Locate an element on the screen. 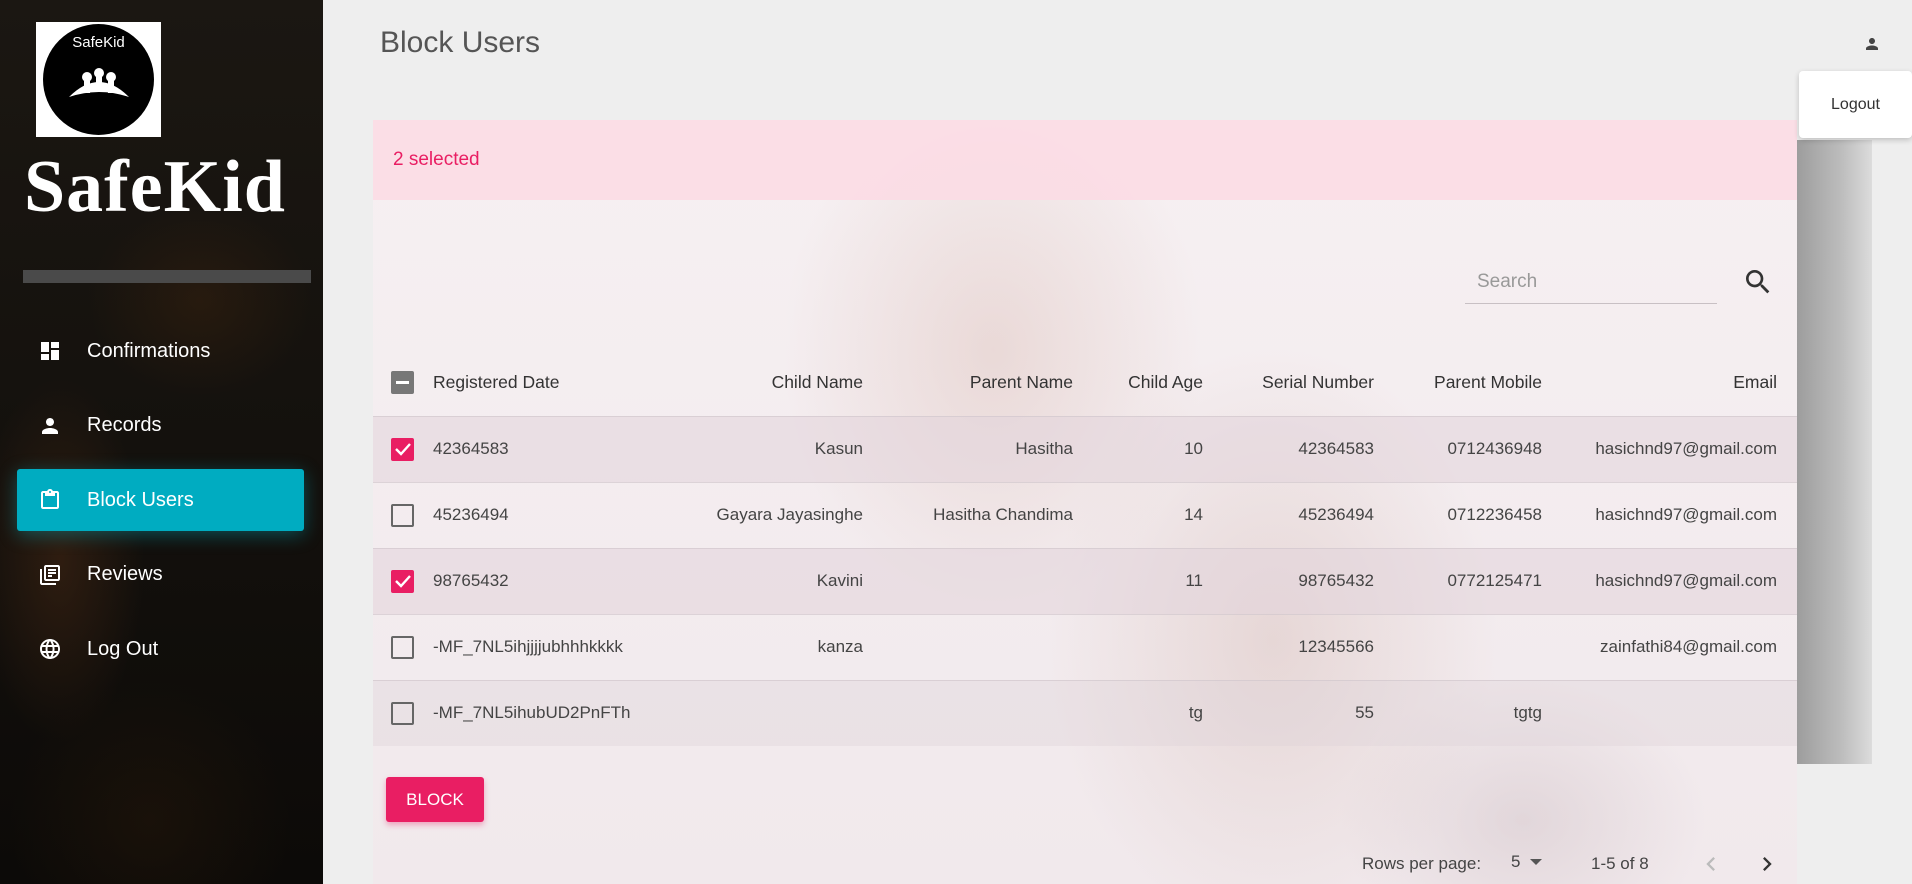 The image size is (1912, 884). cell-age: tg is located at coordinates (1148, 712).